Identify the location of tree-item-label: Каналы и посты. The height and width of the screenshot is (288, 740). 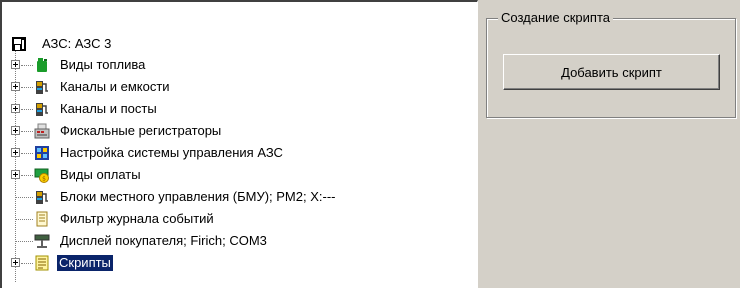
(108, 109).